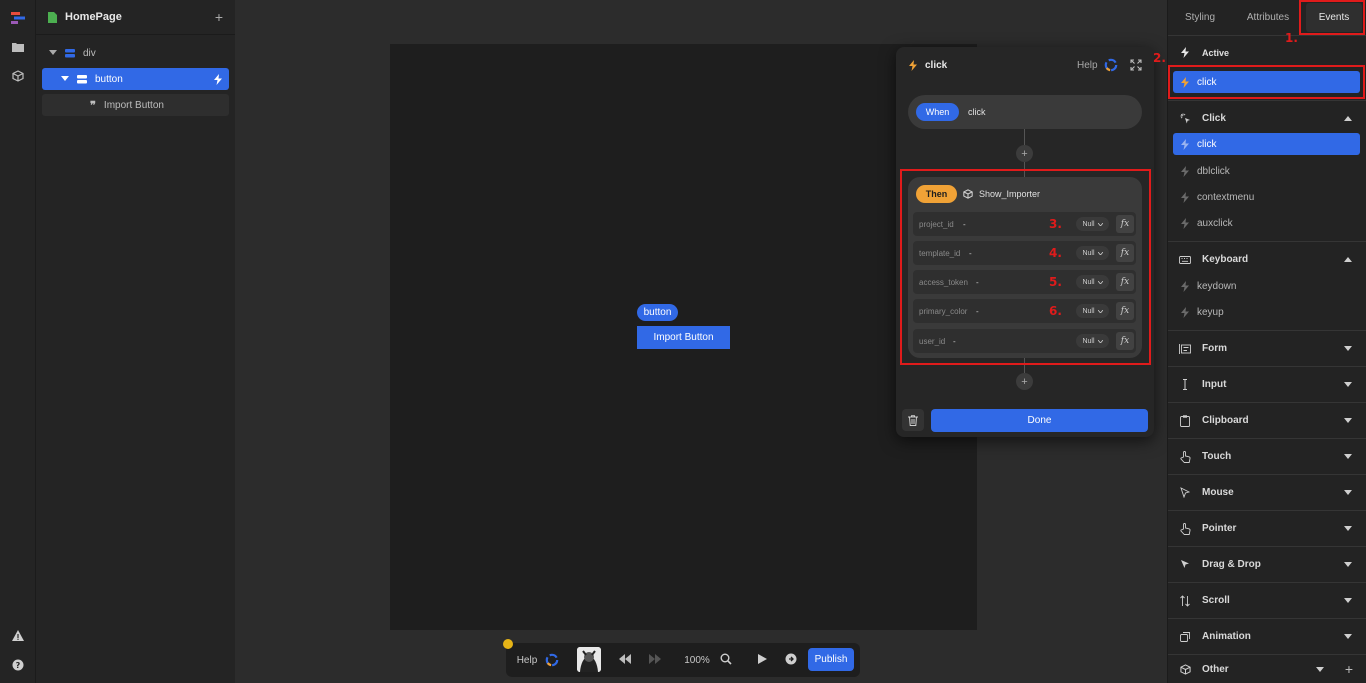 The height and width of the screenshot is (683, 1366). Describe the element at coordinates (1226, 636) in the screenshot. I see `section-title: Animation` at that location.